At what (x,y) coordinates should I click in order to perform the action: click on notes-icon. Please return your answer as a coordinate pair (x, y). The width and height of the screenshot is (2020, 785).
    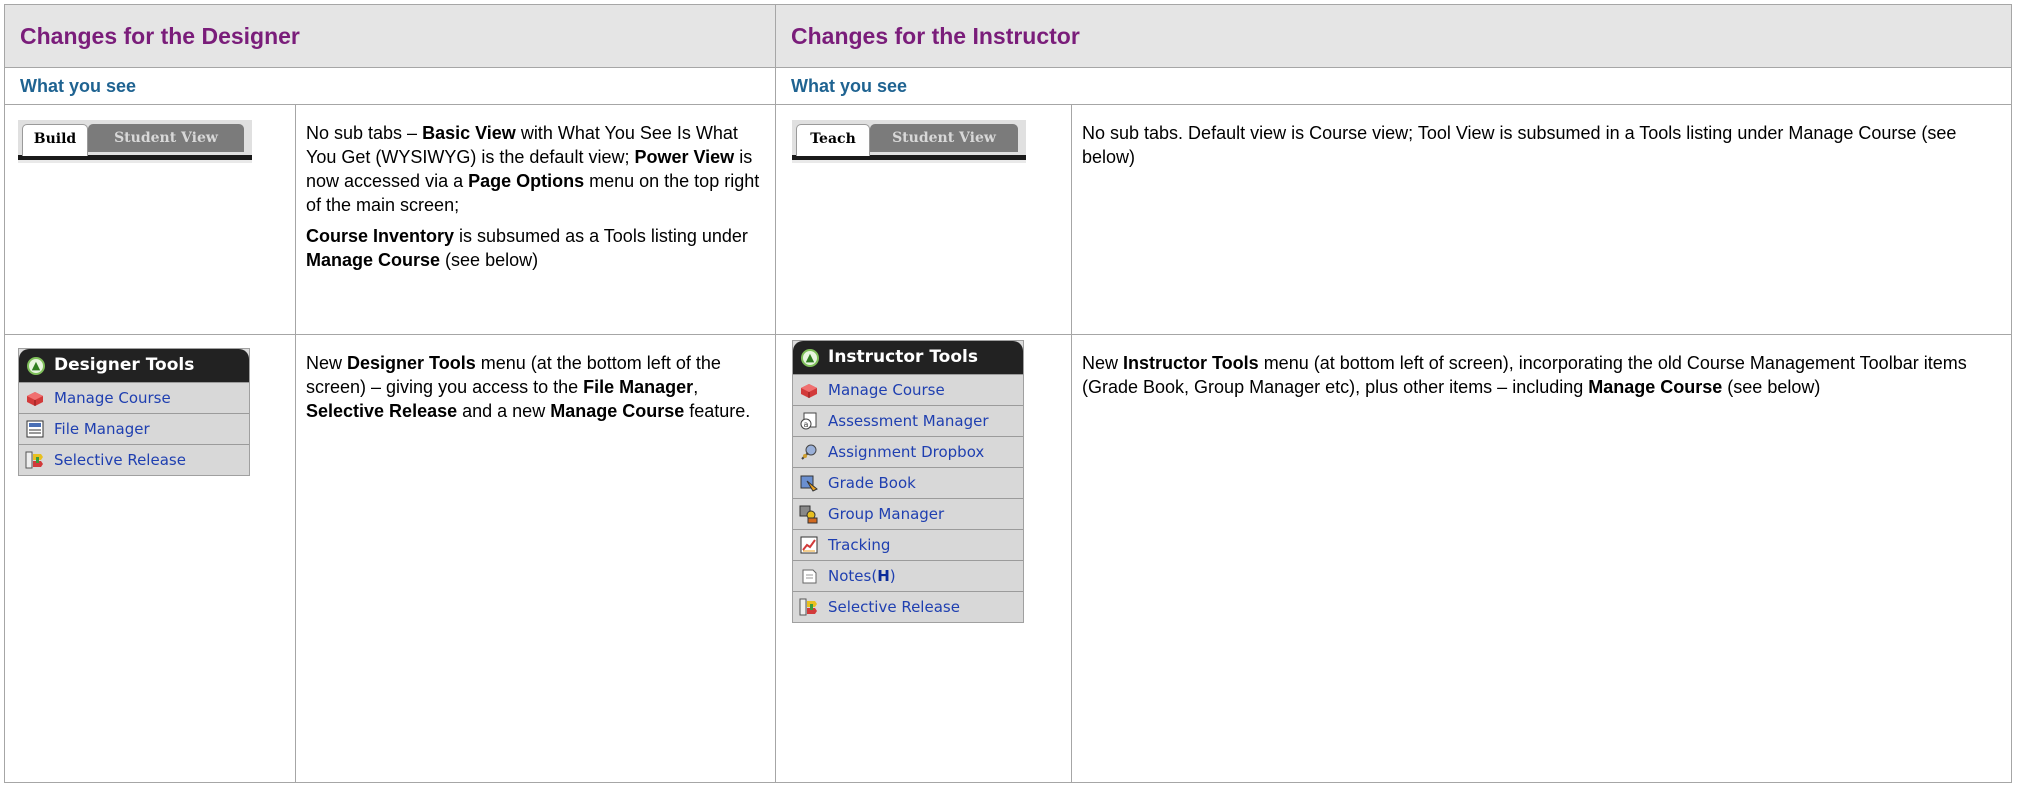
    Looking at the image, I should click on (809, 576).